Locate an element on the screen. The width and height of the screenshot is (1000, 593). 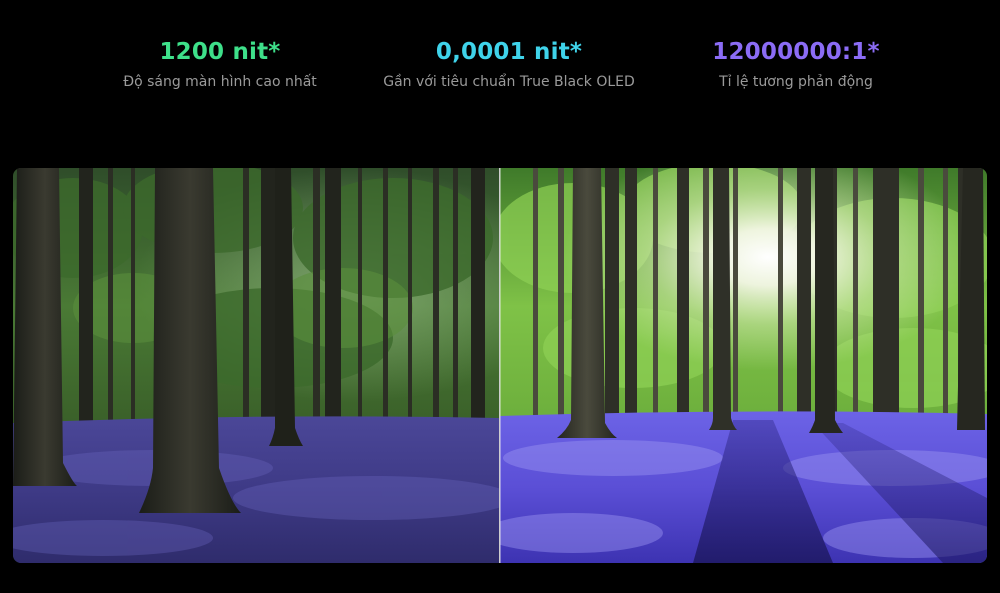
spec-brightness-value: 1200 nit* is located at coordinates (220, 52).